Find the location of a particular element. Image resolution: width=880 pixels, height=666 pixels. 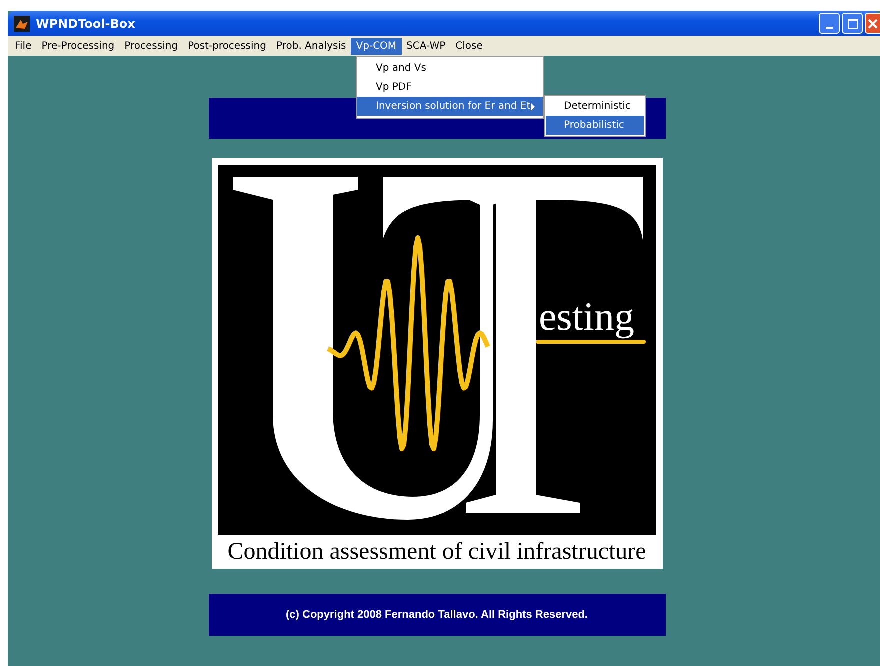

app-icon is located at coordinates (22, 24).